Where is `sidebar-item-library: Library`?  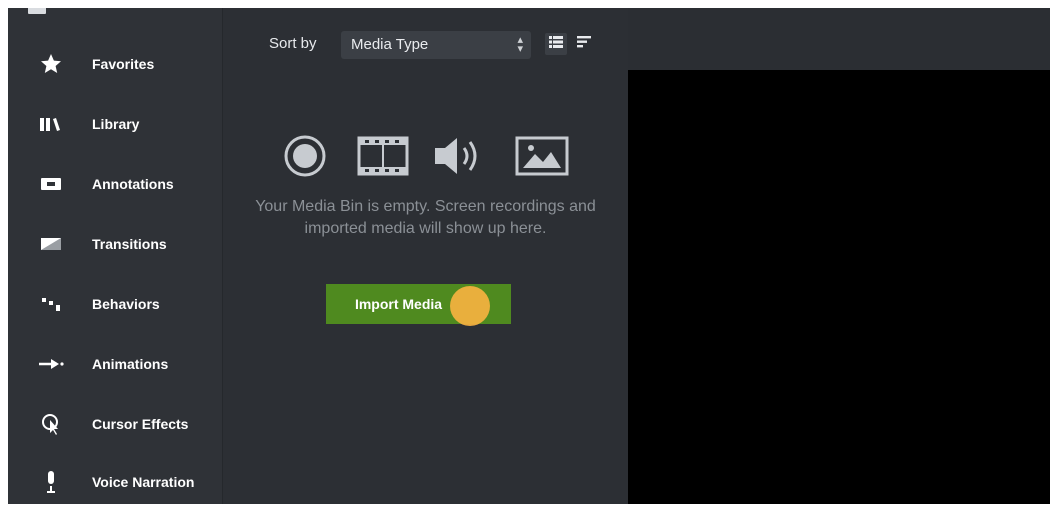 sidebar-item-library: Library is located at coordinates (115, 124).